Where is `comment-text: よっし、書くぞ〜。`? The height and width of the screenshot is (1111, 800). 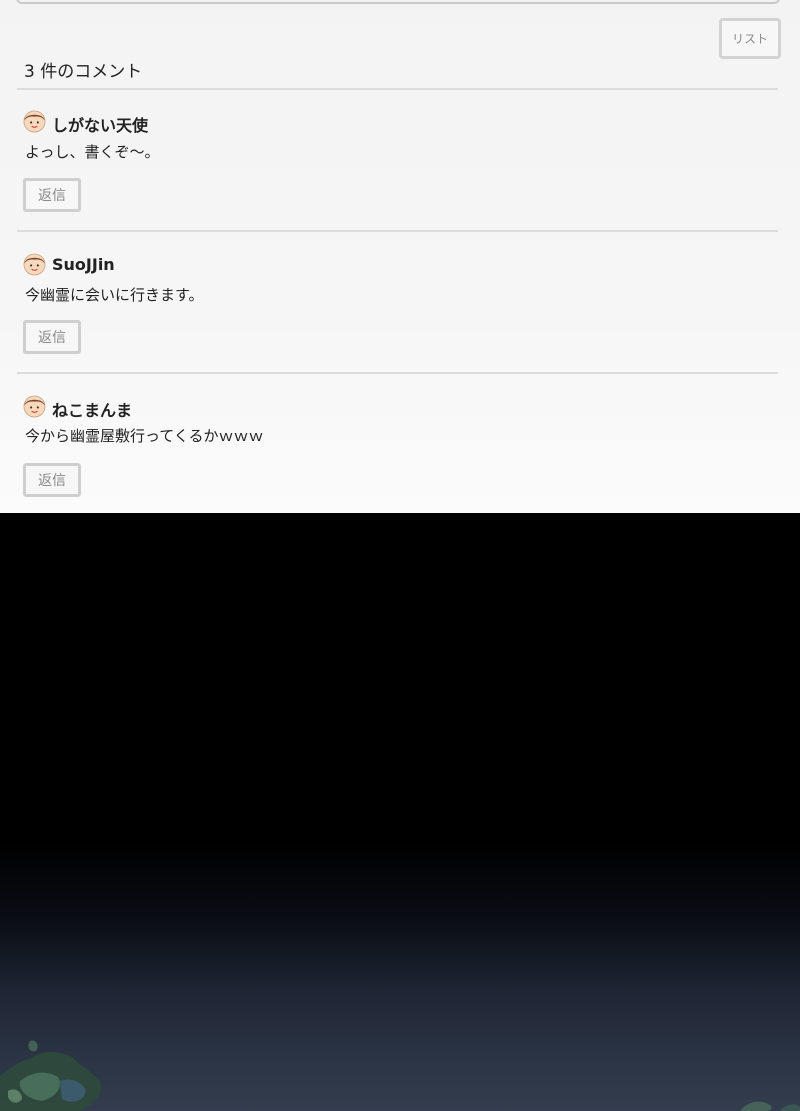
comment-text: よっし、書くぞ〜。 is located at coordinates (92, 152).